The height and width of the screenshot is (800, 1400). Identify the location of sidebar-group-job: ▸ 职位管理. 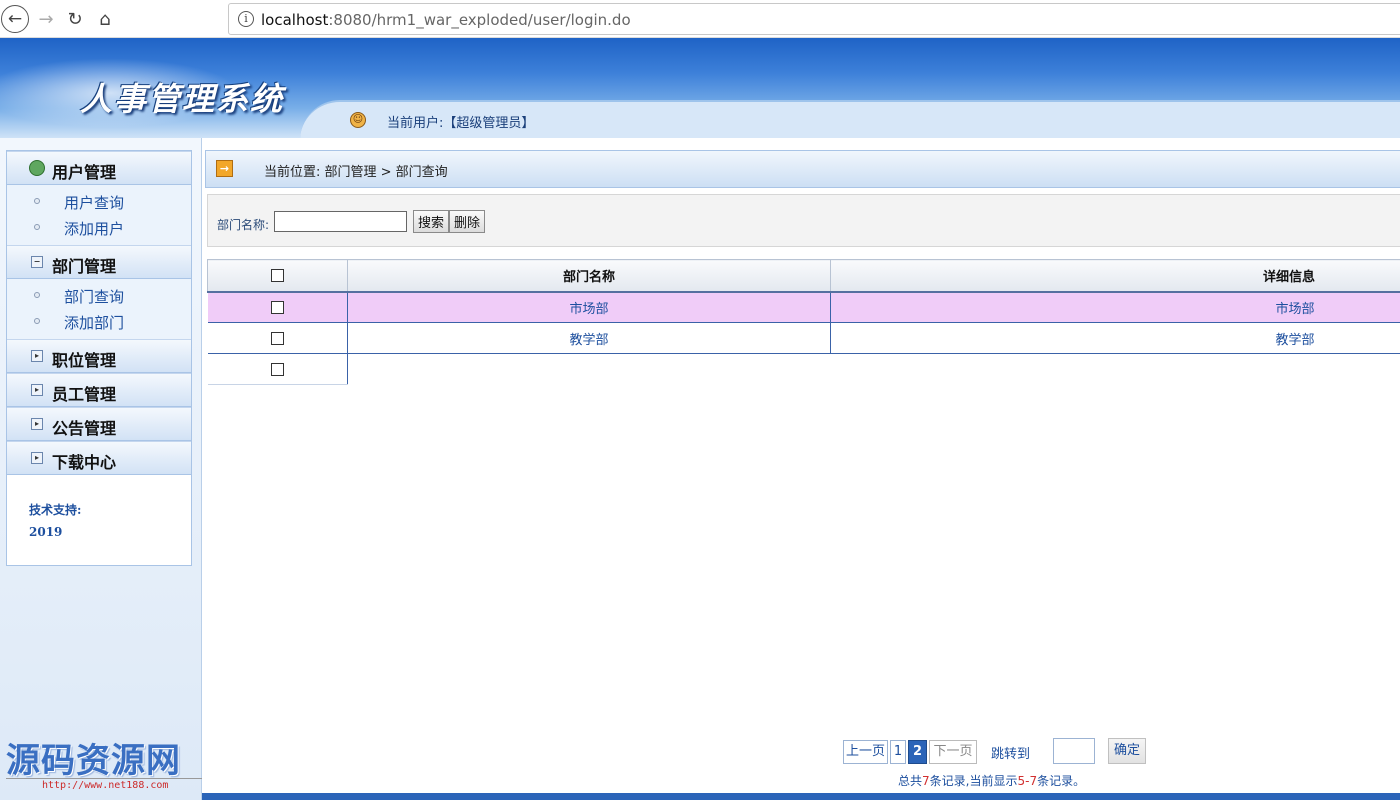
(99, 356).